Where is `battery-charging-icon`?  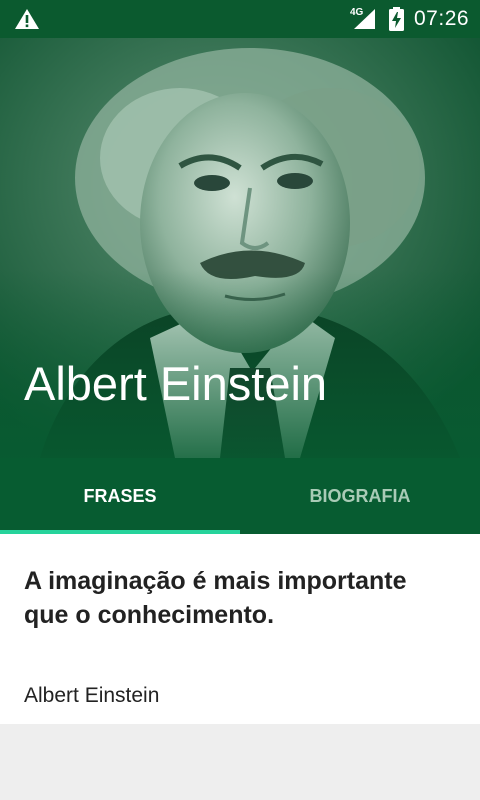 battery-charging-icon is located at coordinates (396, 19).